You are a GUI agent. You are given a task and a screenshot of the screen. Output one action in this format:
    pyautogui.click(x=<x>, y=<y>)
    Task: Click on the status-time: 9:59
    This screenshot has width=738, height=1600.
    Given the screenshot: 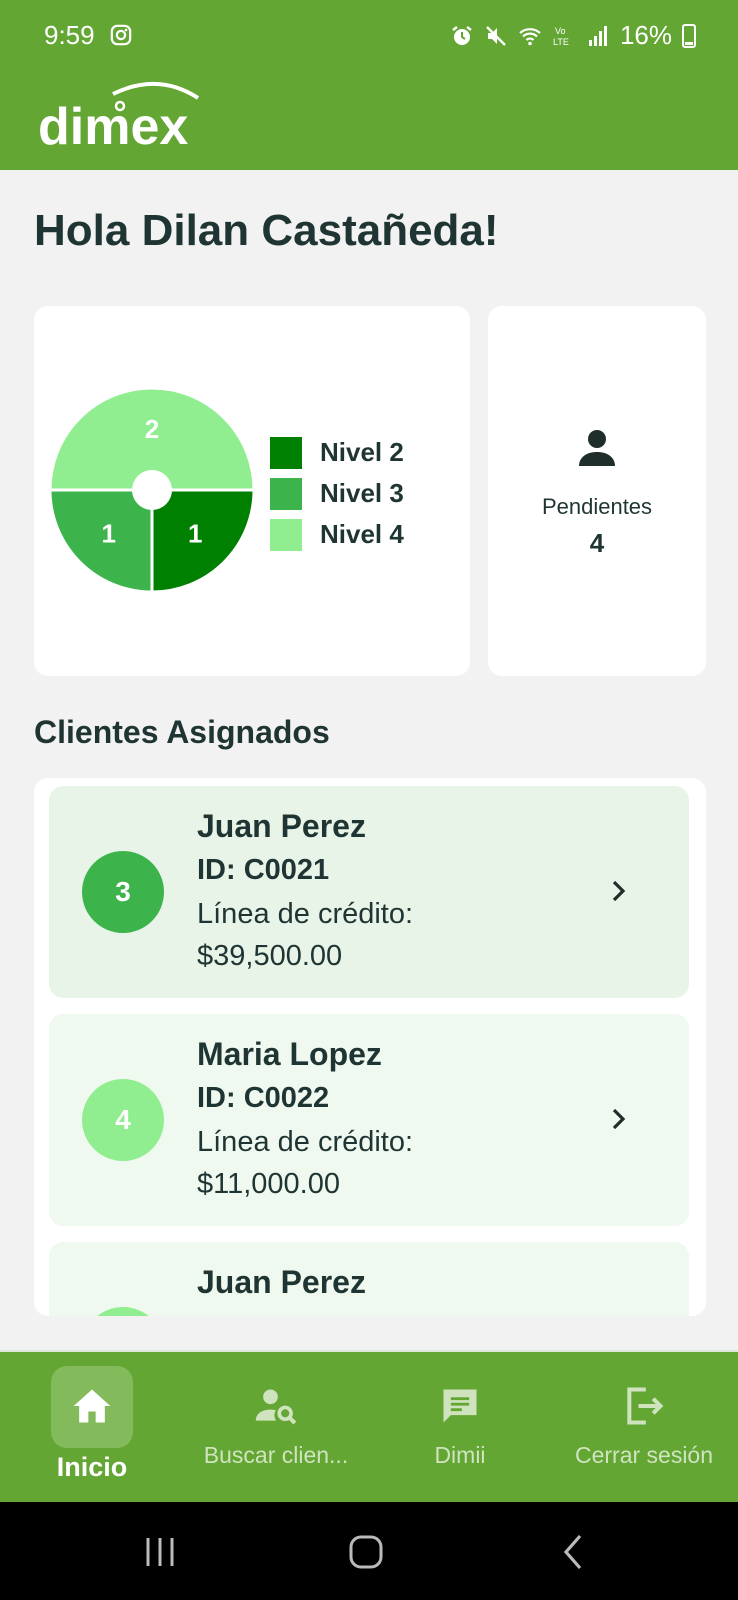 What is the action you would take?
    pyautogui.click(x=69, y=35)
    